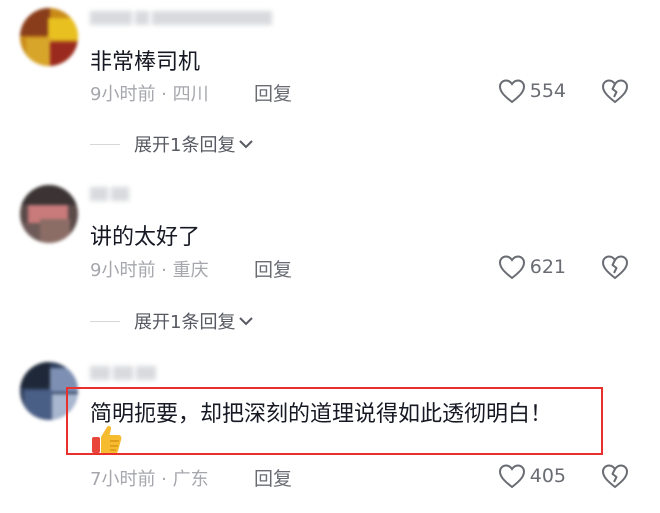 This screenshot has height=513, width=660. Describe the element at coordinates (547, 476) in the screenshot. I see `like-count: 405` at that location.